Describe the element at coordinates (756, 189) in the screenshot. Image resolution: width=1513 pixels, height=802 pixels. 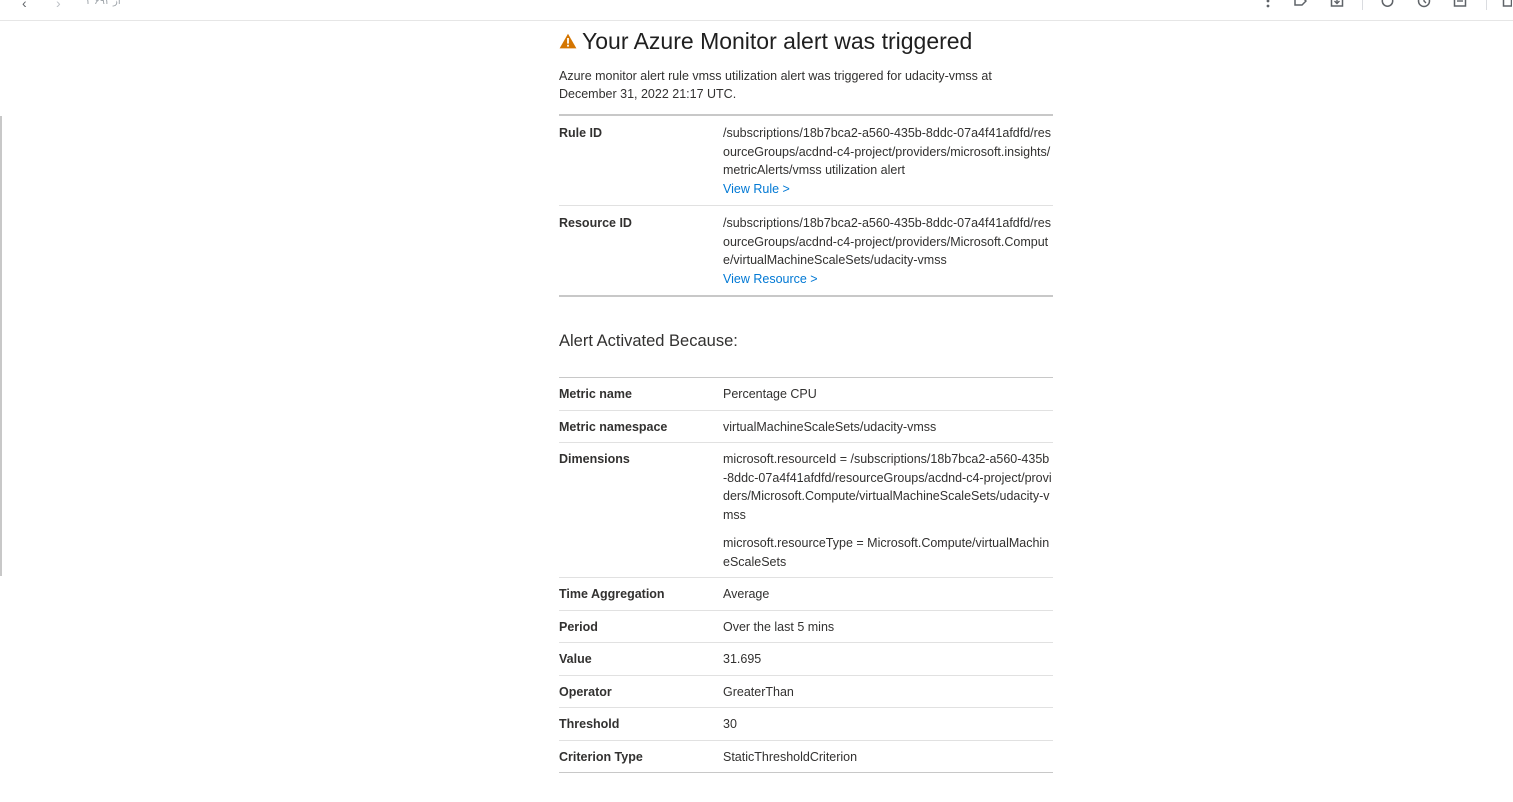
I see `view-rule-link: View Rule >` at that location.